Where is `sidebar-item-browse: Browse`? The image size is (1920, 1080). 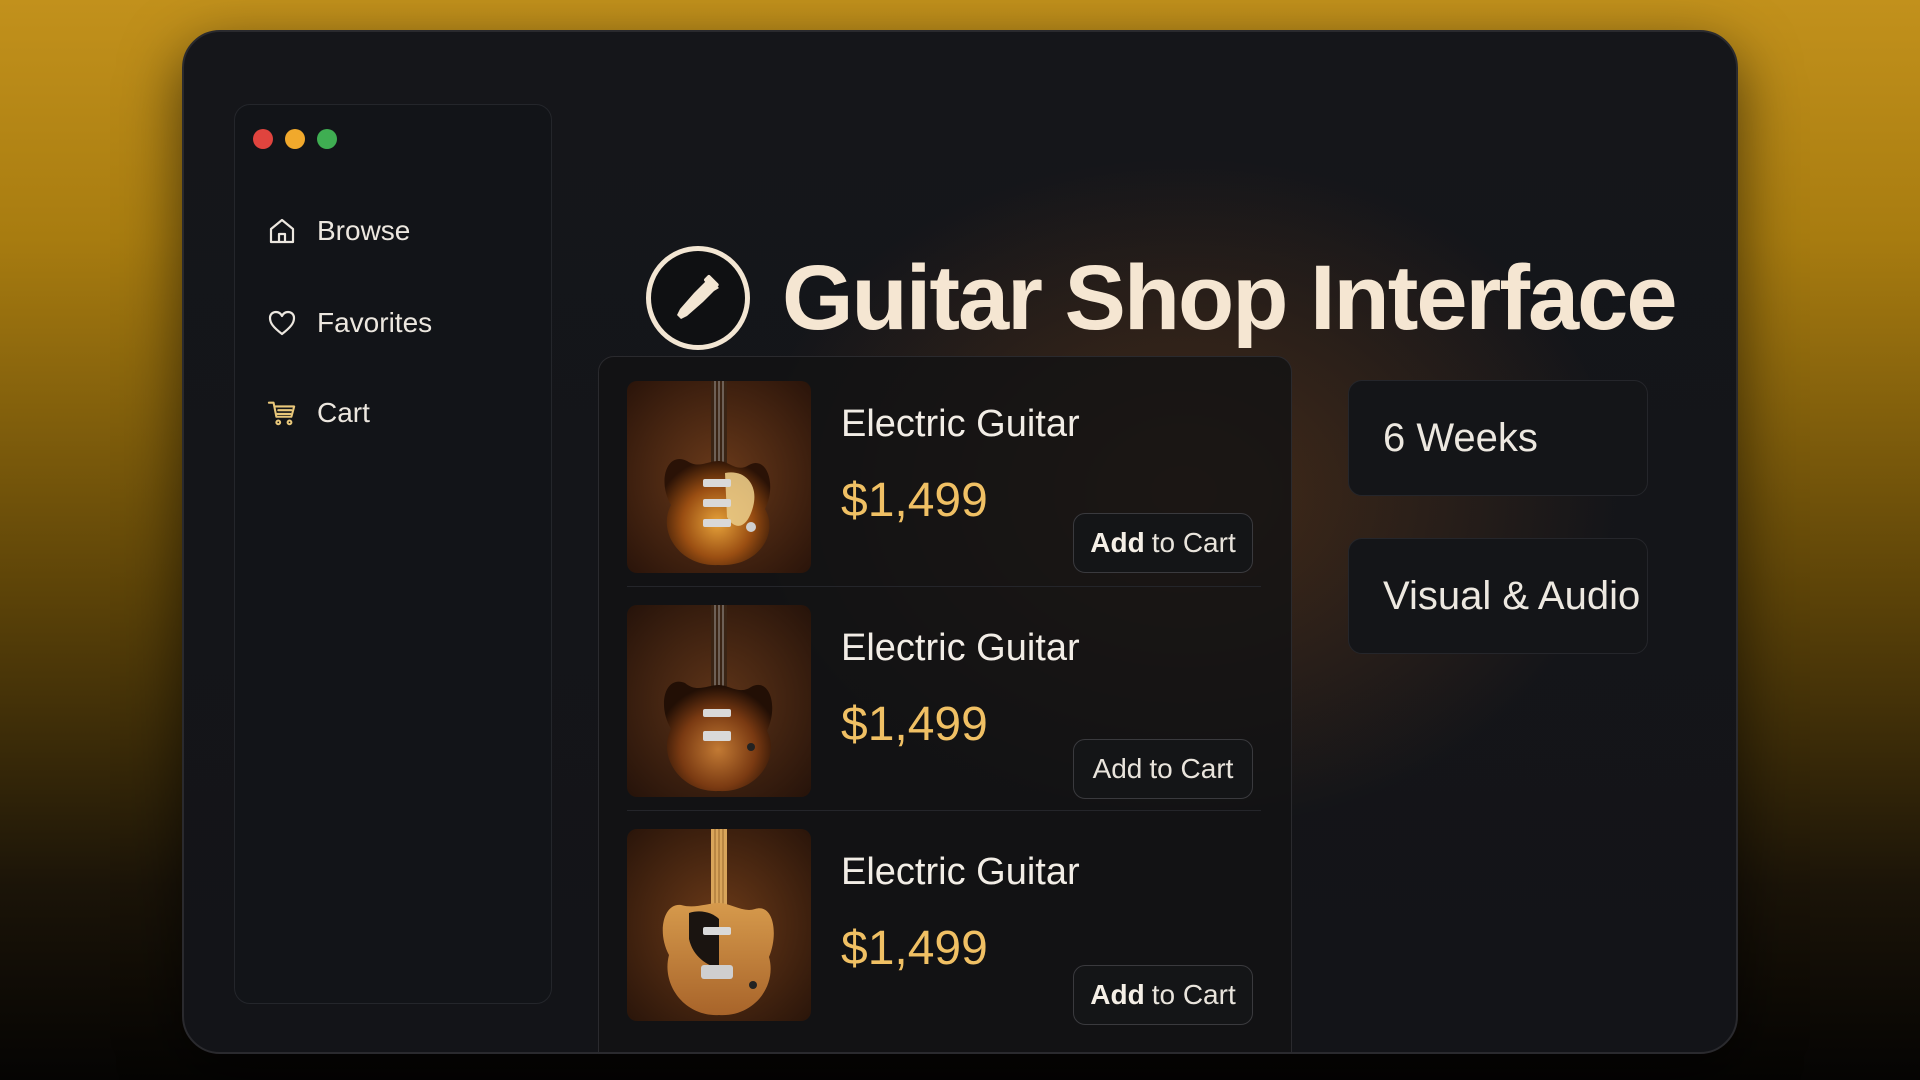
sidebar-item-browse: Browse is located at coordinates (349, 231).